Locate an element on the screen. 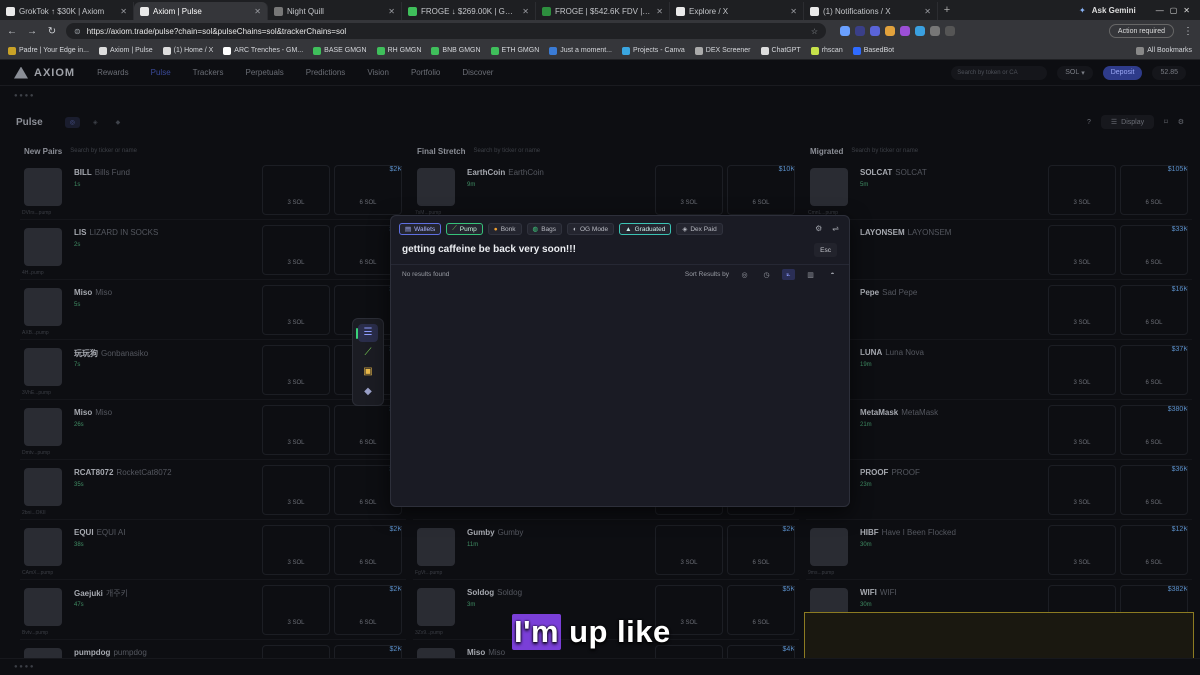  bookmark-item: BasedBot is located at coordinates (873, 50).